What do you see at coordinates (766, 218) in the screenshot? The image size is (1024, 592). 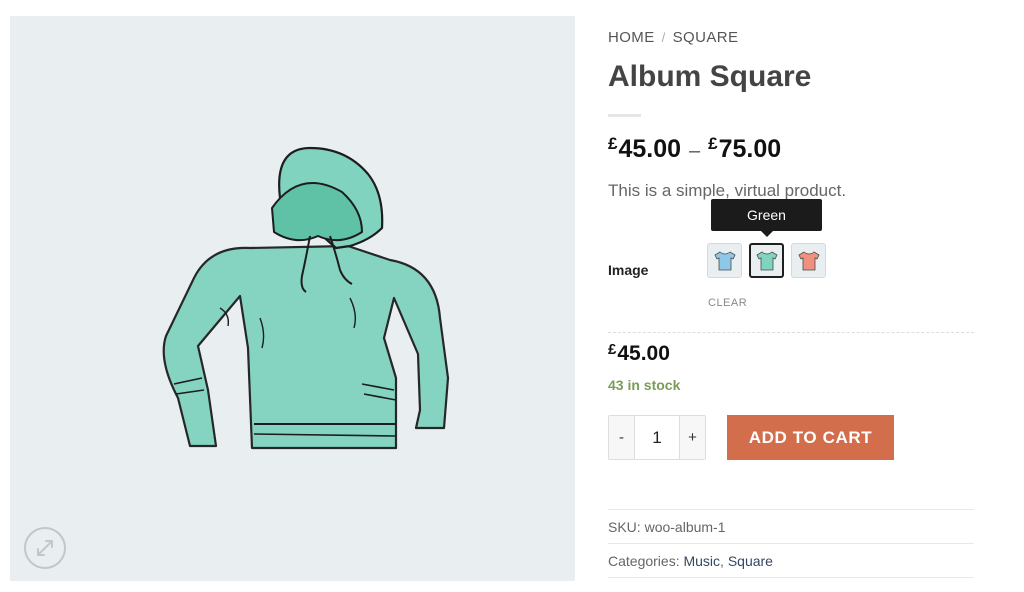 I see `swatch-tooltip: Green` at bounding box center [766, 218].